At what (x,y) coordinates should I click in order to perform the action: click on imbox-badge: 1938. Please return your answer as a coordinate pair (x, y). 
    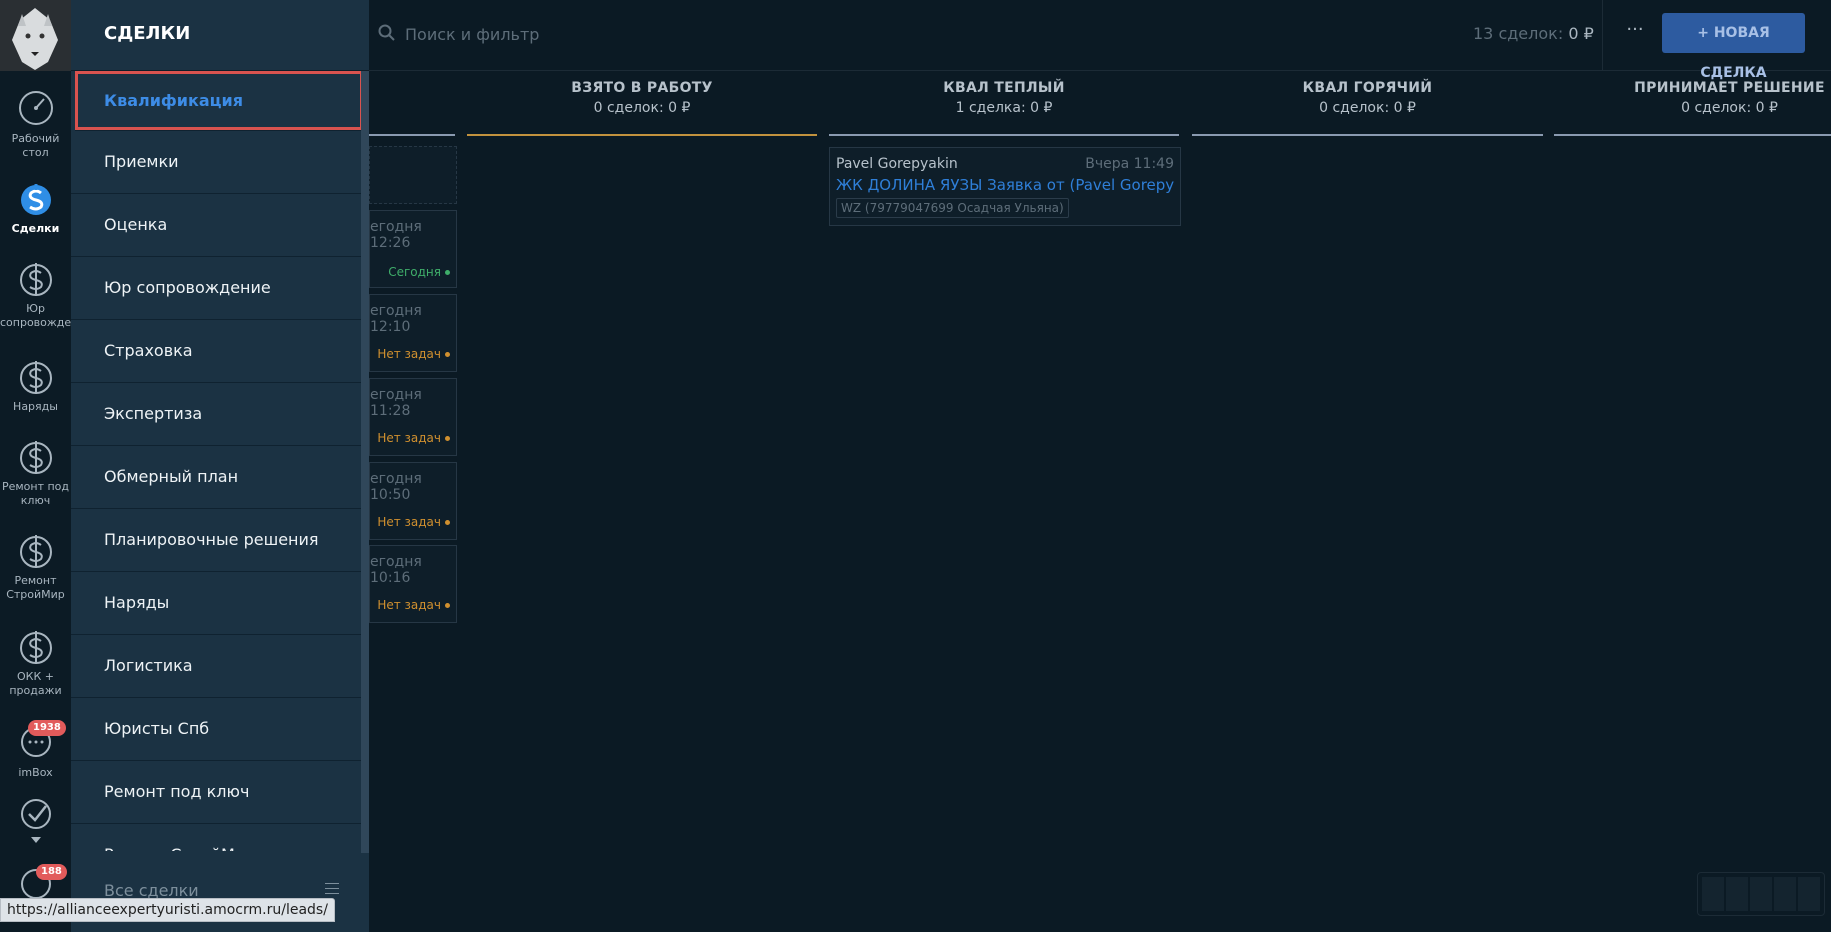
    Looking at the image, I should click on (47, 728).